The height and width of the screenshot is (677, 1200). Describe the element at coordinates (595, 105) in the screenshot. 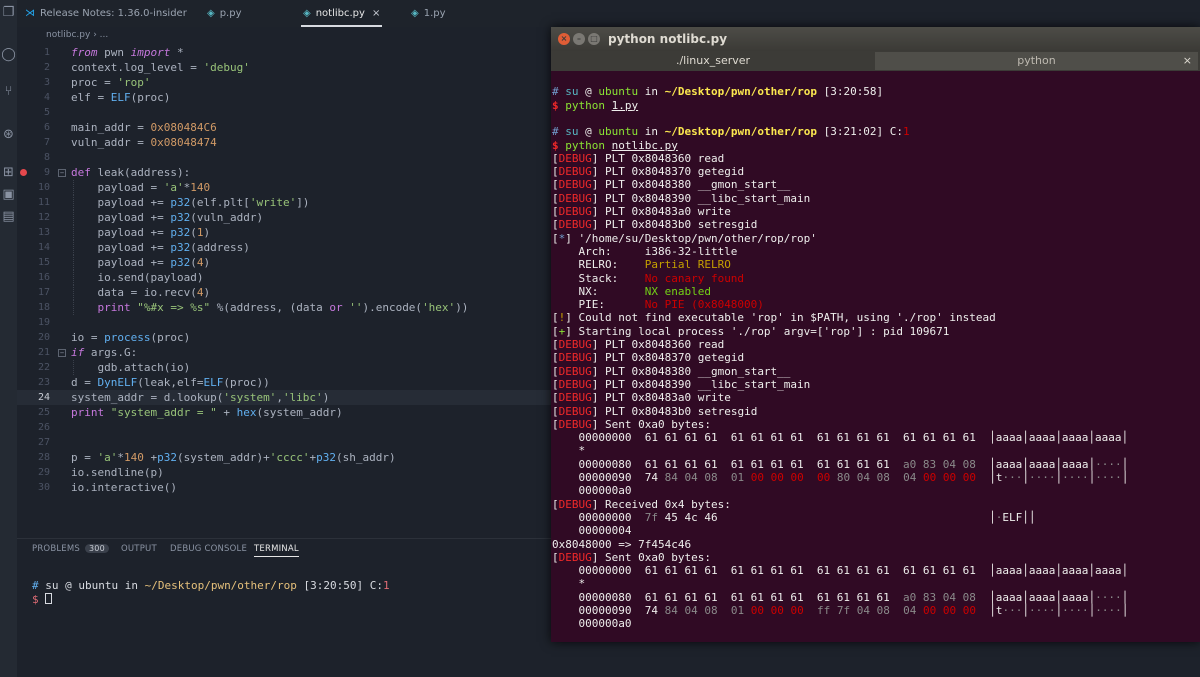

I see `terminal-line: $ python 1.py` at that location.